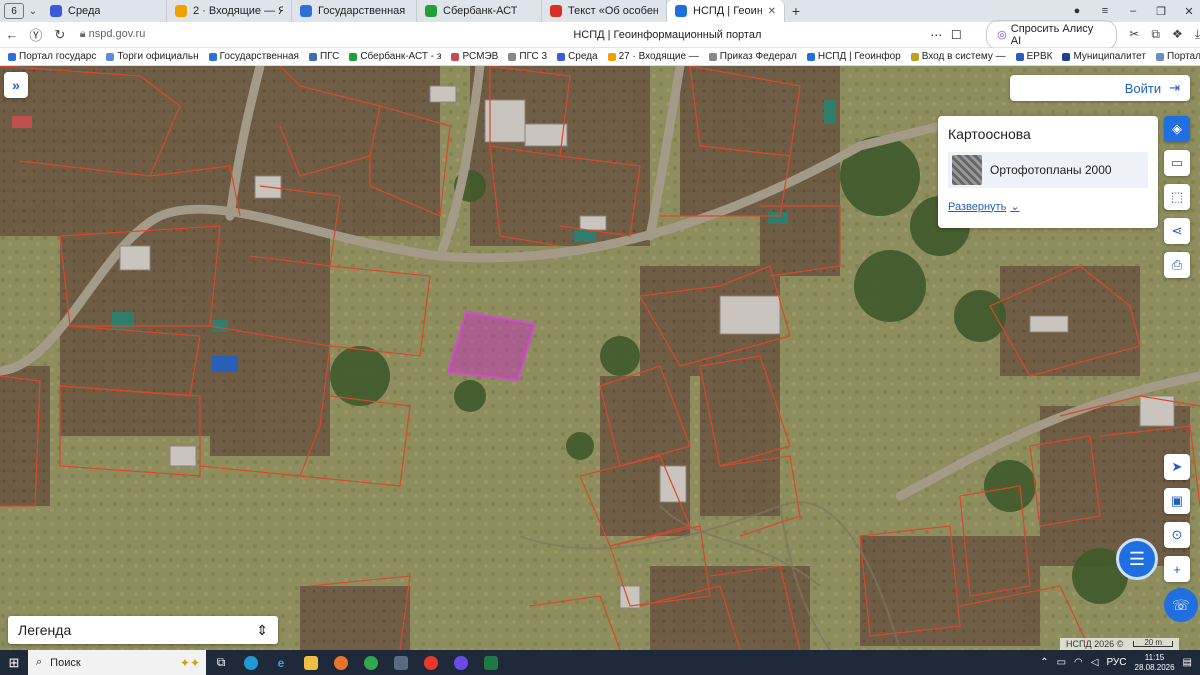  I want to click on basemap-layer-item: Ортофотопланы 2000, so click(1048, 170).